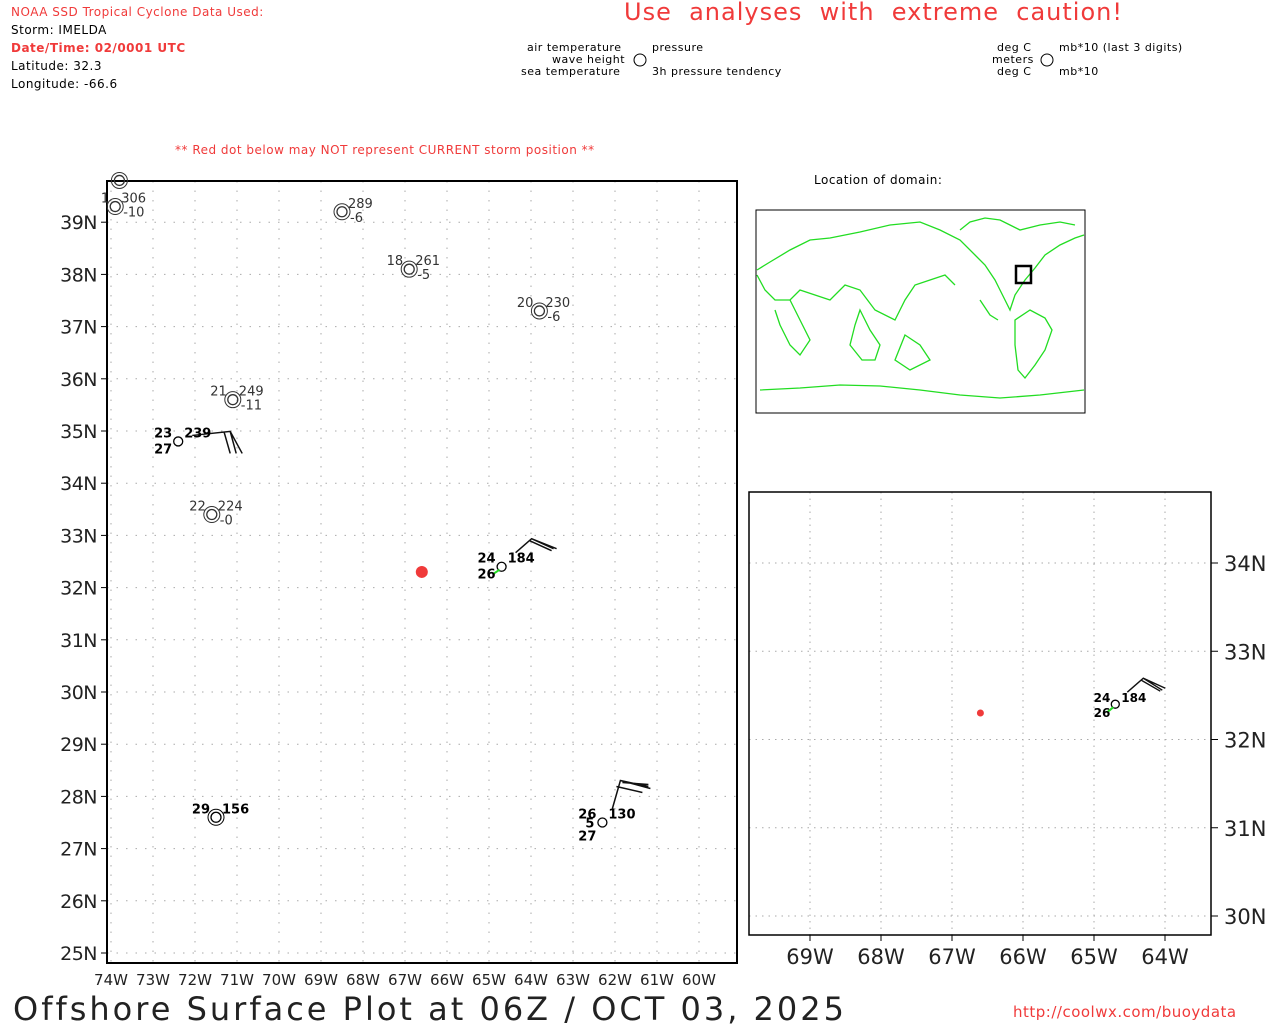 This screenshot has height=1028, width=1280. I want to click on lat-label: 36N, so click(78, 380).